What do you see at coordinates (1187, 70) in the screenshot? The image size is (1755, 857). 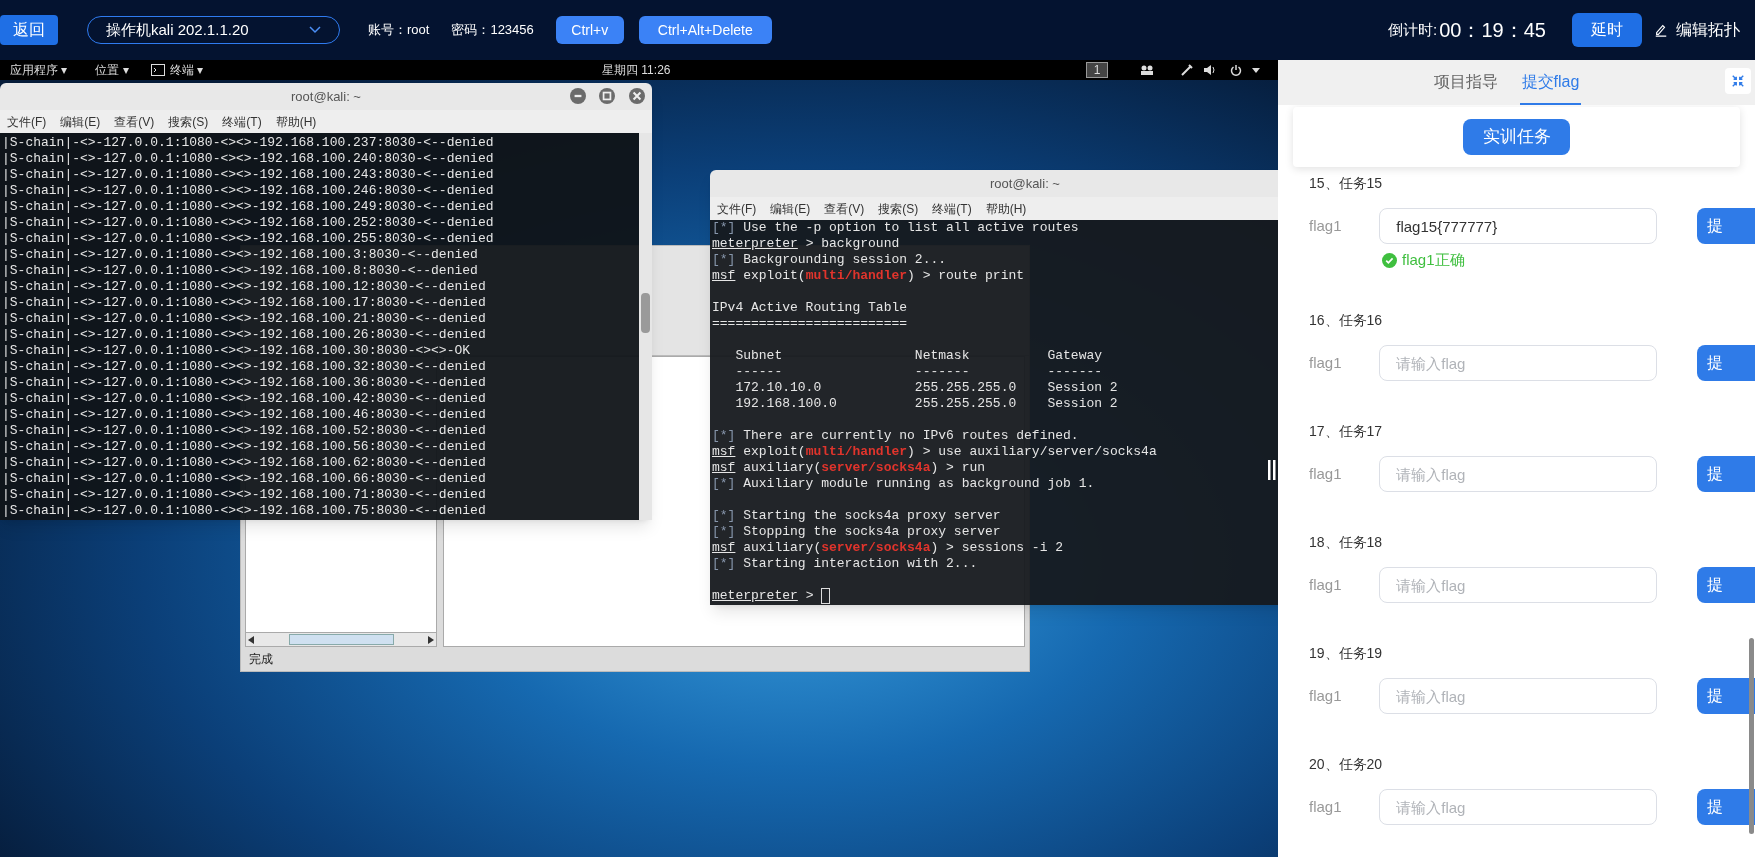 I see `pen-icon` at bounding box center [1187, 70].